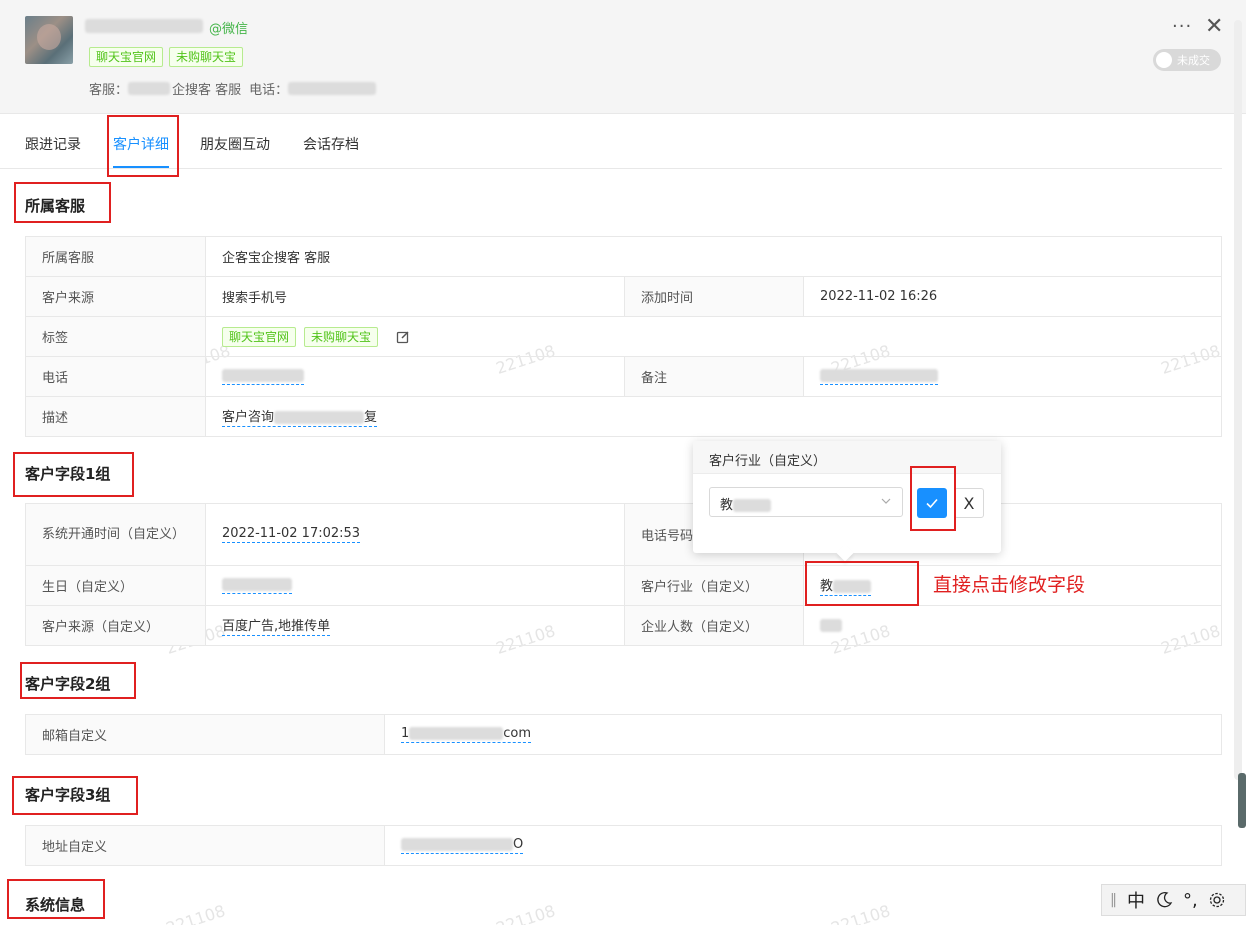 This screenshot has height=925, width=1246. I want to click on customer-name-redacted, so click(144, 26).